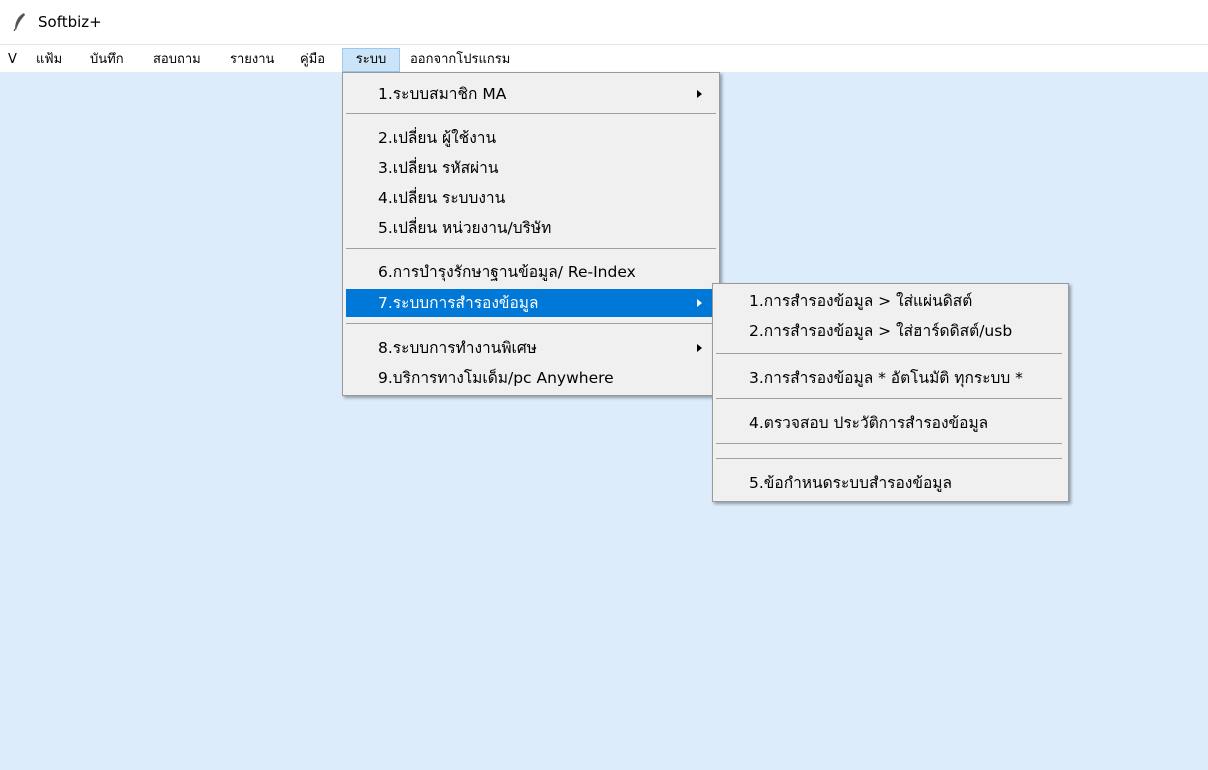  What do you see at coordinates (438, 168) in the screenshot?
I see `menu-item-label: 3.เปลี่ยน รหัสผ่าน` at bounding box center [438, 168].